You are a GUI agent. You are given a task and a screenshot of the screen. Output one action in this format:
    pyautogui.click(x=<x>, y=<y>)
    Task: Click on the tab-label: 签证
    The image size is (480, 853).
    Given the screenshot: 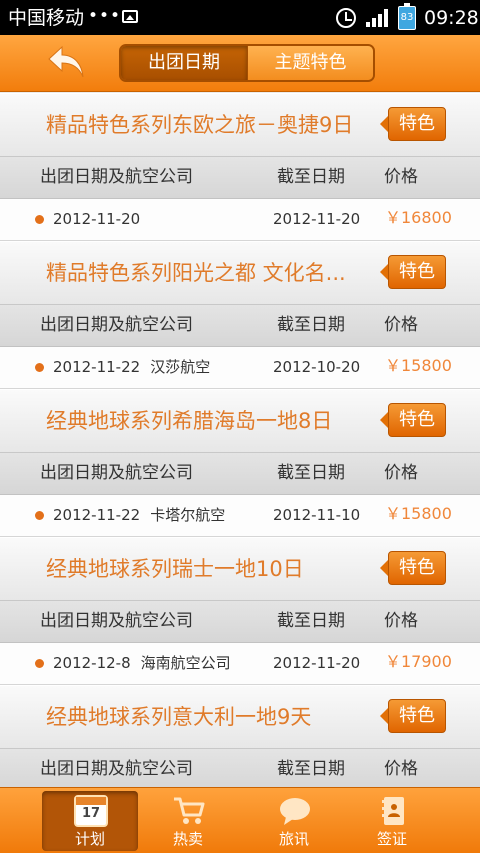 What is the action you would take?
    pyautogui.click(x=391, y=839)
    